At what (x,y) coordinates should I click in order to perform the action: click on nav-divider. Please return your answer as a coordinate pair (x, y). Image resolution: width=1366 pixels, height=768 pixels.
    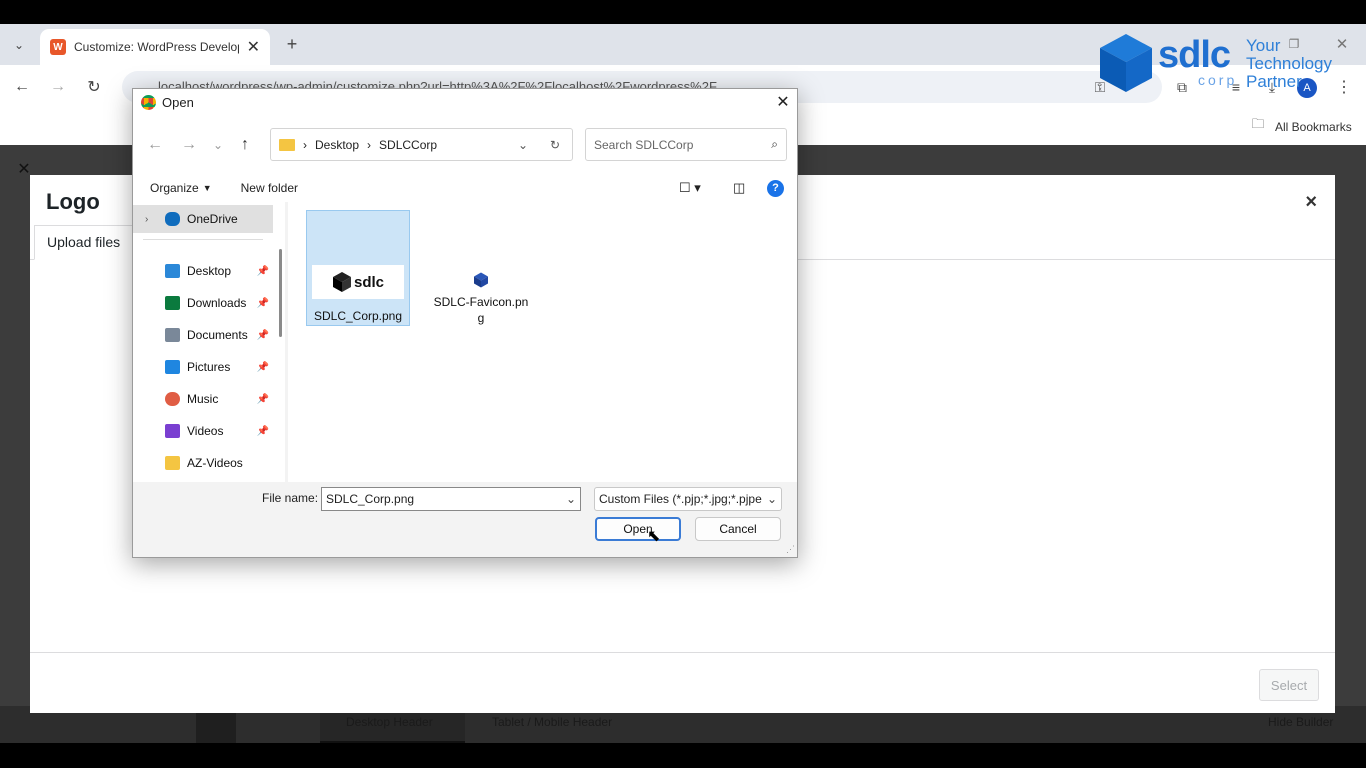
    Looking at the image, I should click on (203, 239).